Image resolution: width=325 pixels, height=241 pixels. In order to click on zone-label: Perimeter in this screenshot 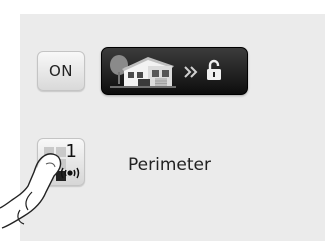, I will do `click(169, 165)`.